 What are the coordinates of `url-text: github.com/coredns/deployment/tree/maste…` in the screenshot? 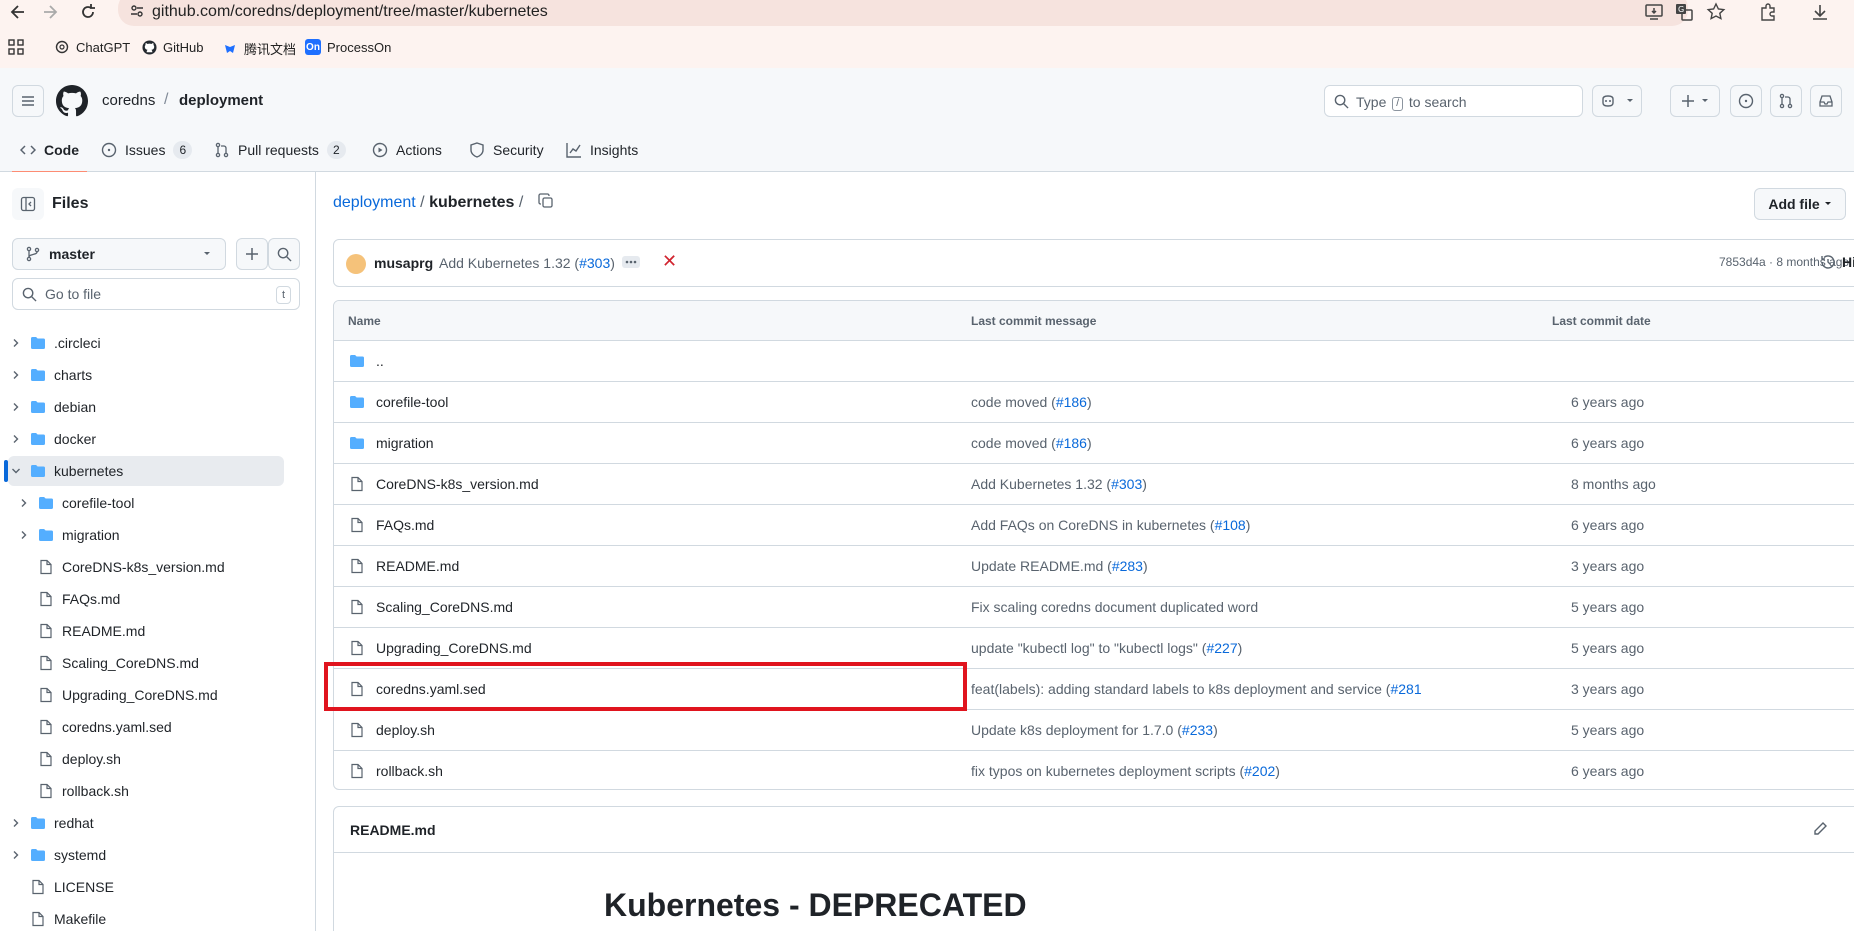 It's located at (350, 12).